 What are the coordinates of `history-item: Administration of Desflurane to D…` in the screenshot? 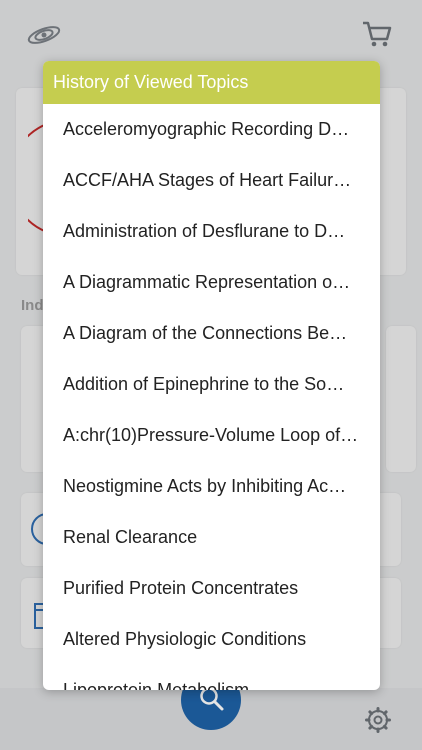 It's located at (211, 231).